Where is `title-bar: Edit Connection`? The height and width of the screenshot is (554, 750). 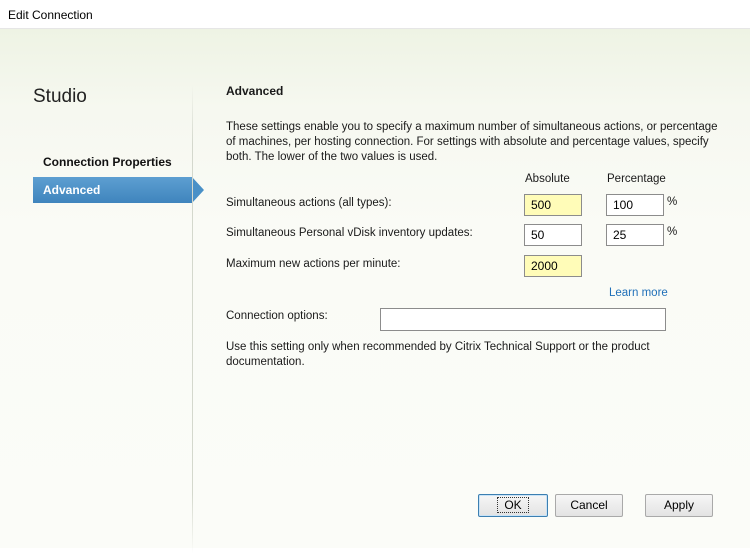
title-bar: Edit Connection is located at coordinates (375, 14).